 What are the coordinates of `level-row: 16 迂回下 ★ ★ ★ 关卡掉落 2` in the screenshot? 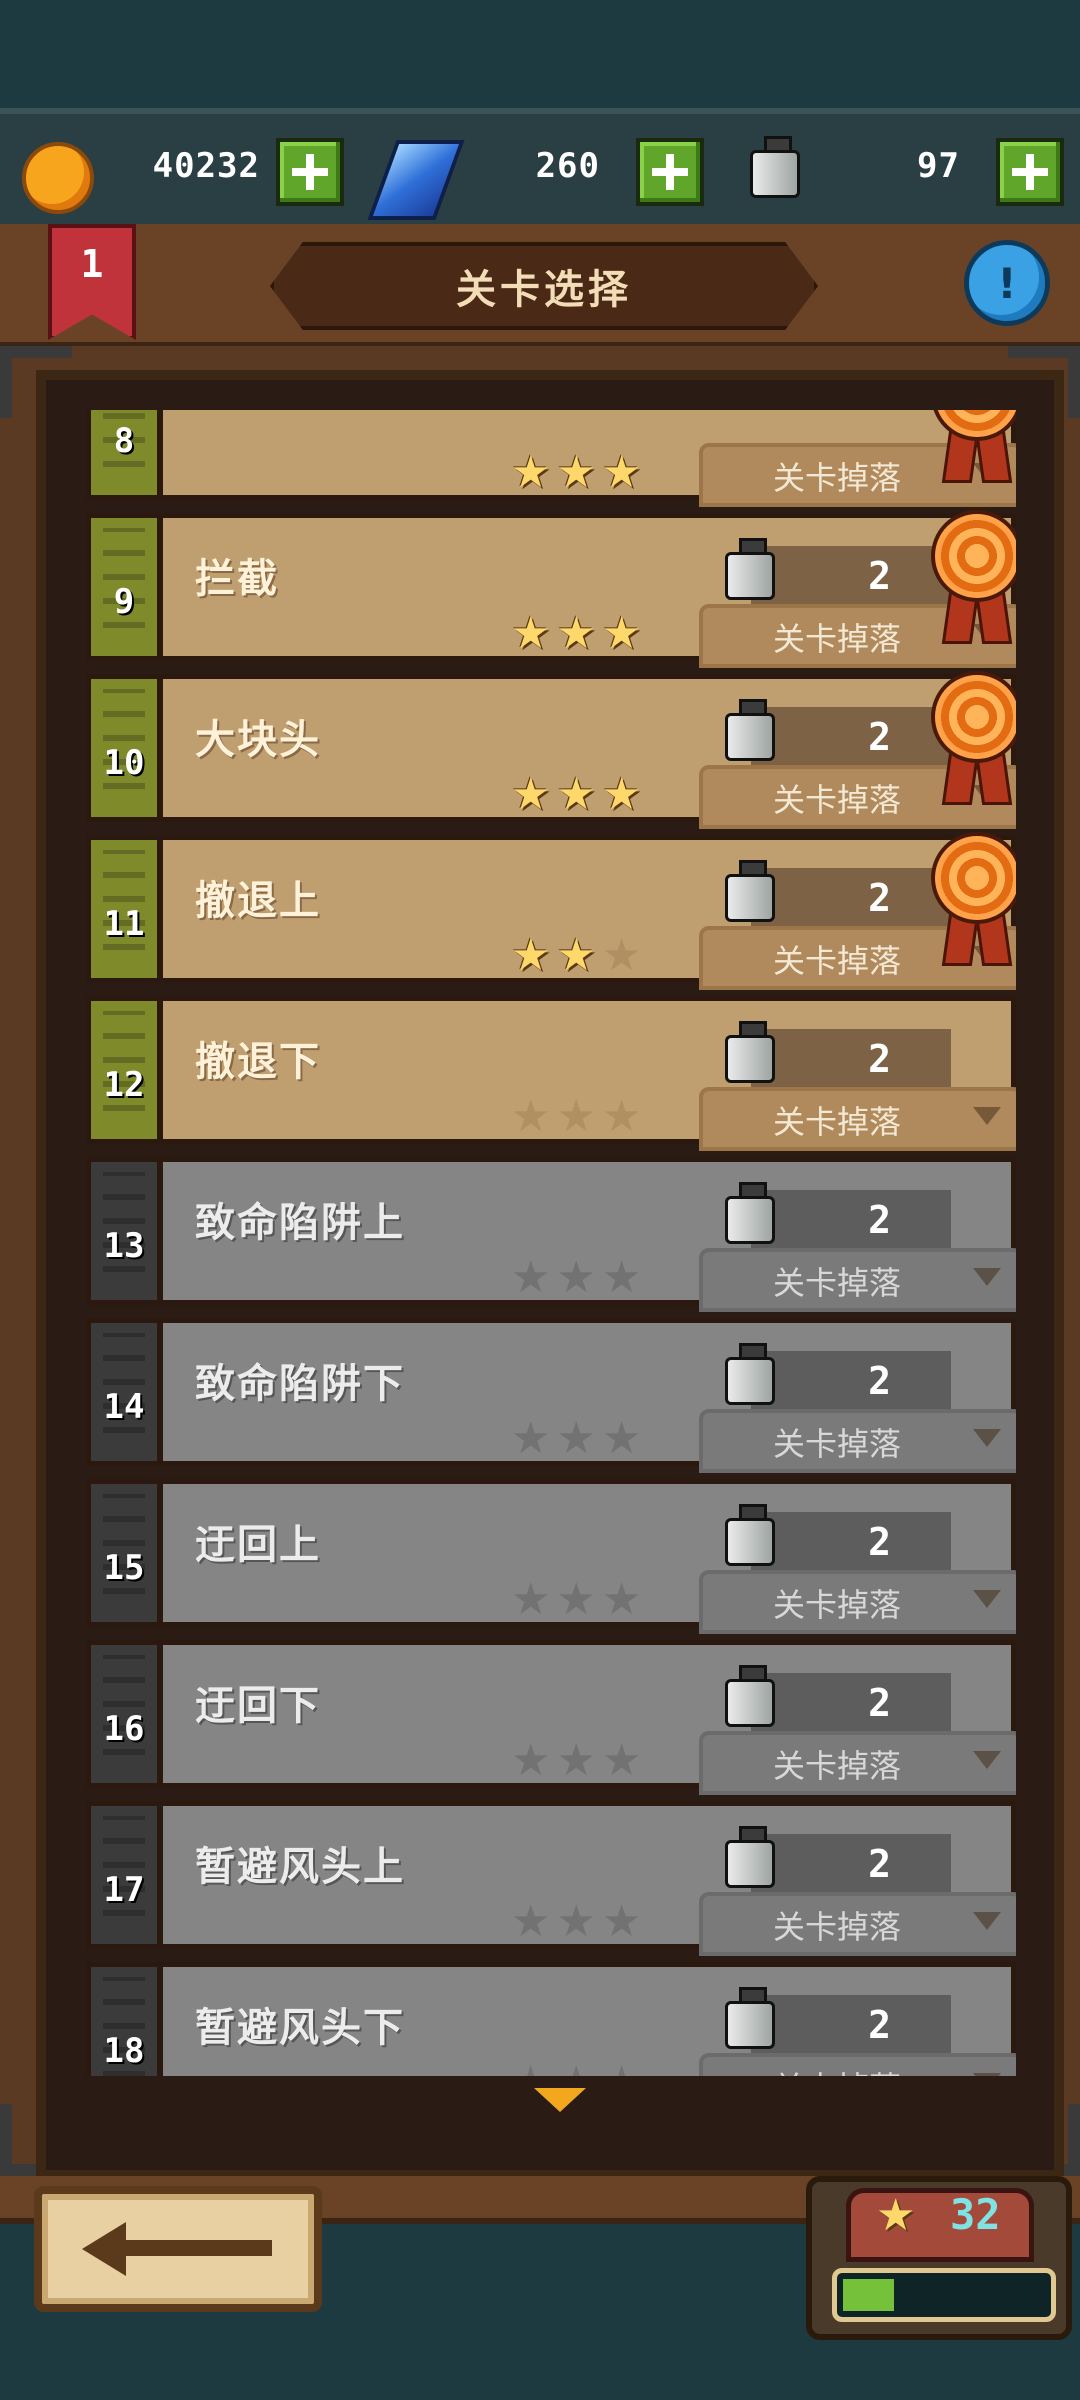 It's located at (551, 1717).